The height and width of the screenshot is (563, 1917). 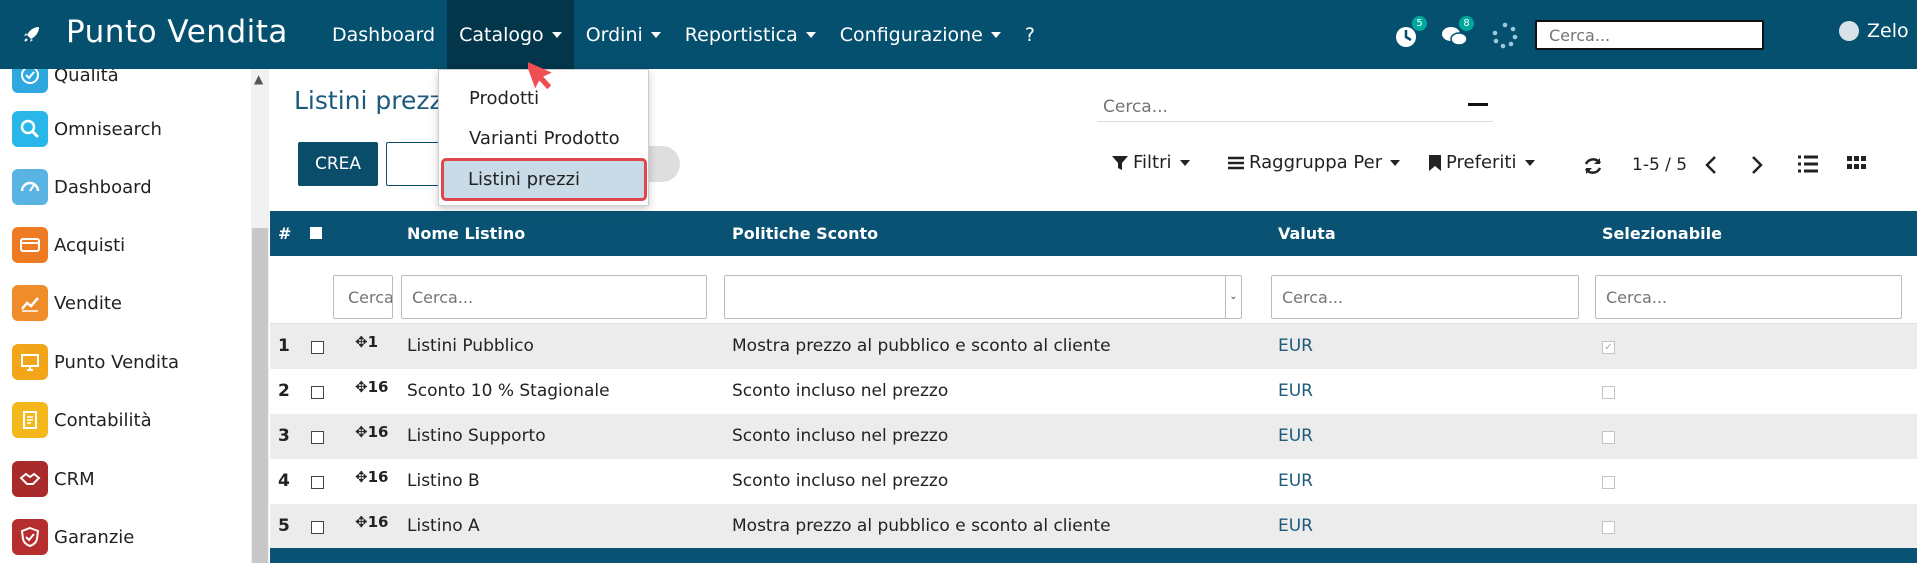 I want to click on dropdown-item-prodotti: Prodotti, so click(x=504, y=98).